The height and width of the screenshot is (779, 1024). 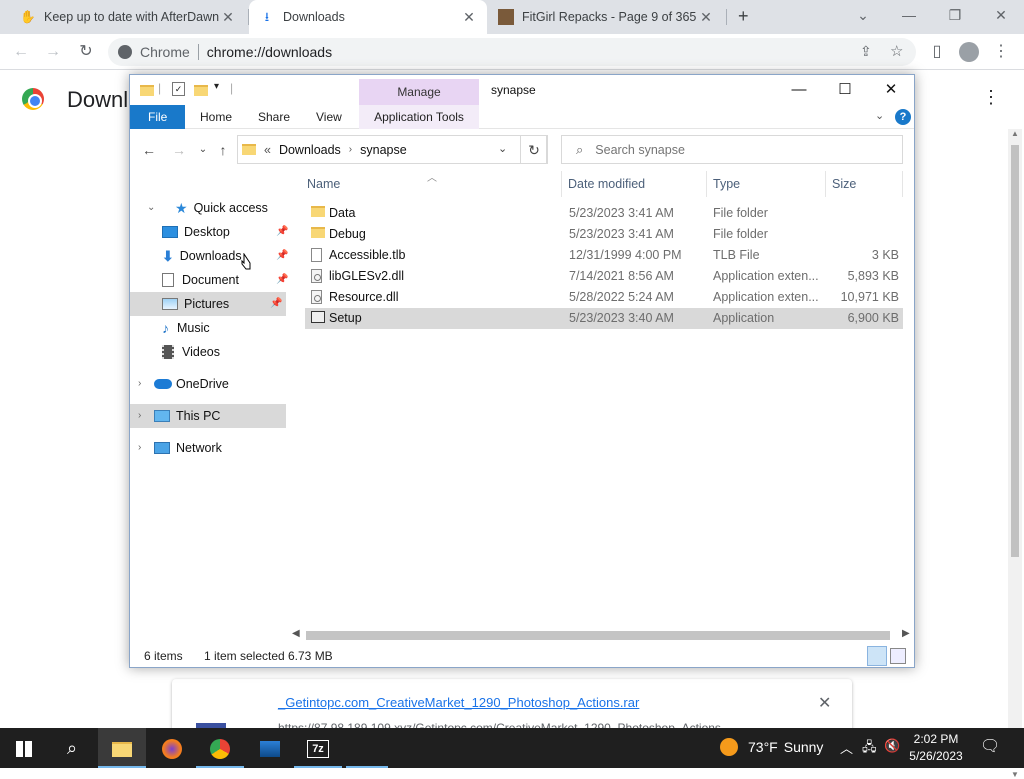 What do you see at coordinates (866, 51) in the screenshot?
I see `share-icon: ⇪` at bounding box center [866, 51].